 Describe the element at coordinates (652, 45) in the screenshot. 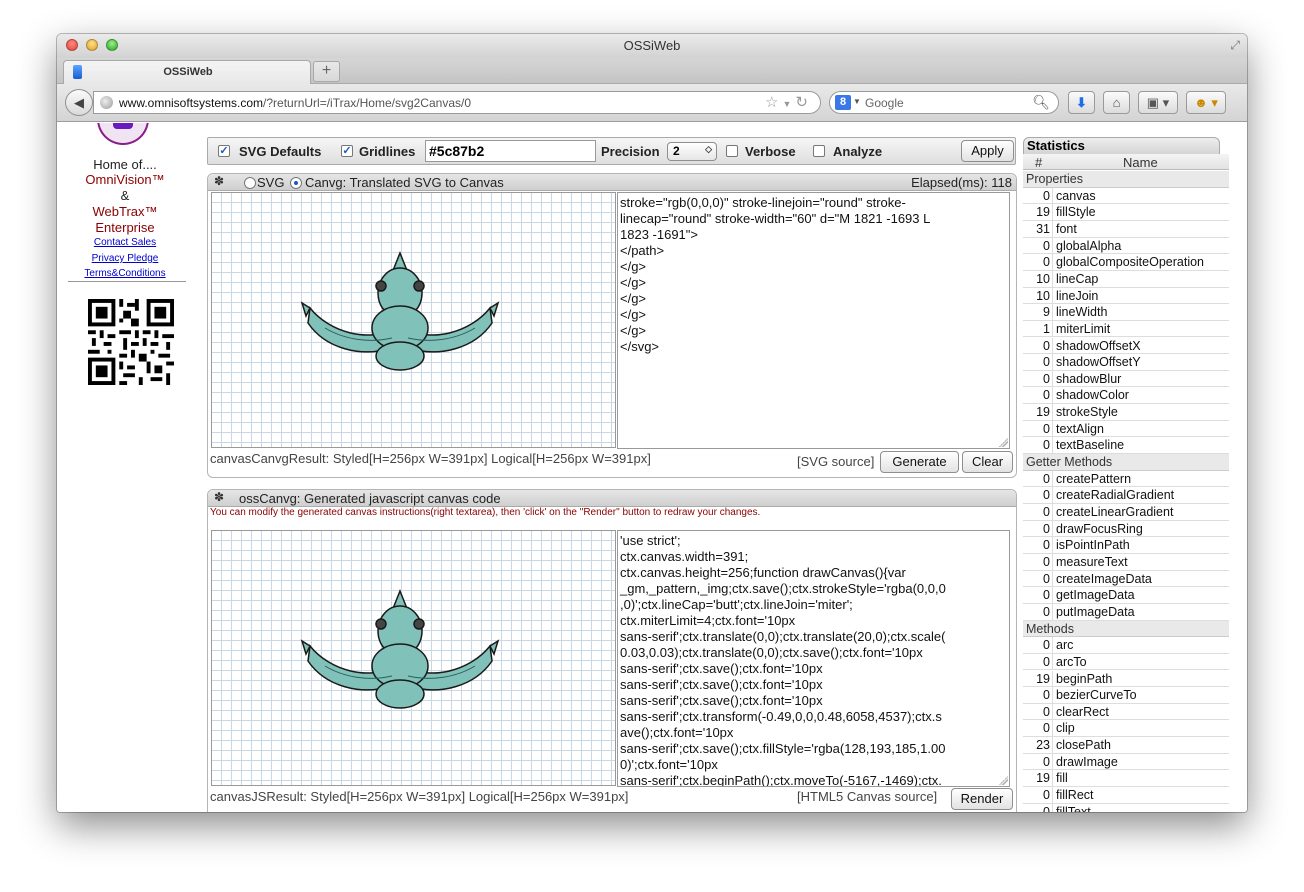

I see `window-title: OSSiWeb` at that location.